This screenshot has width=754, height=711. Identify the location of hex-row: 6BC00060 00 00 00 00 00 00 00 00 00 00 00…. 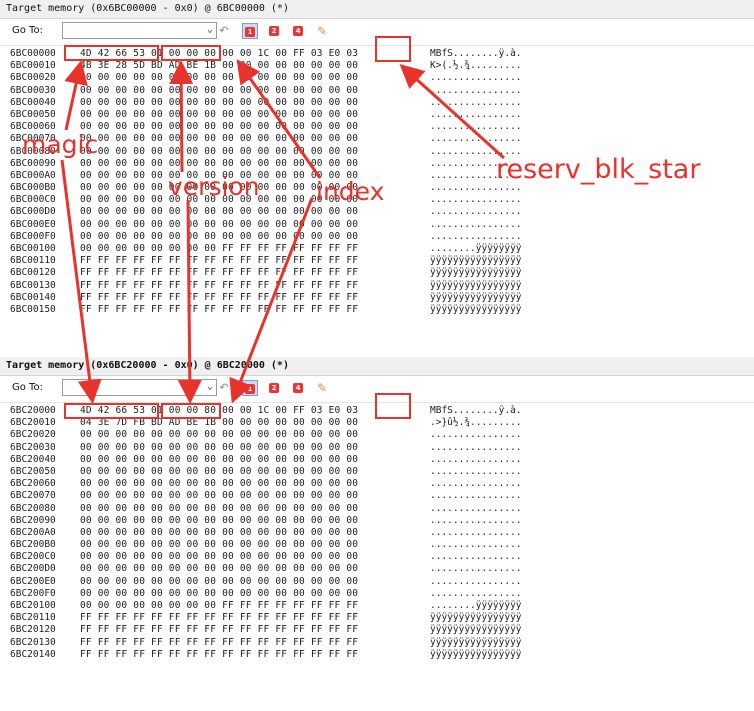
(377, 127).